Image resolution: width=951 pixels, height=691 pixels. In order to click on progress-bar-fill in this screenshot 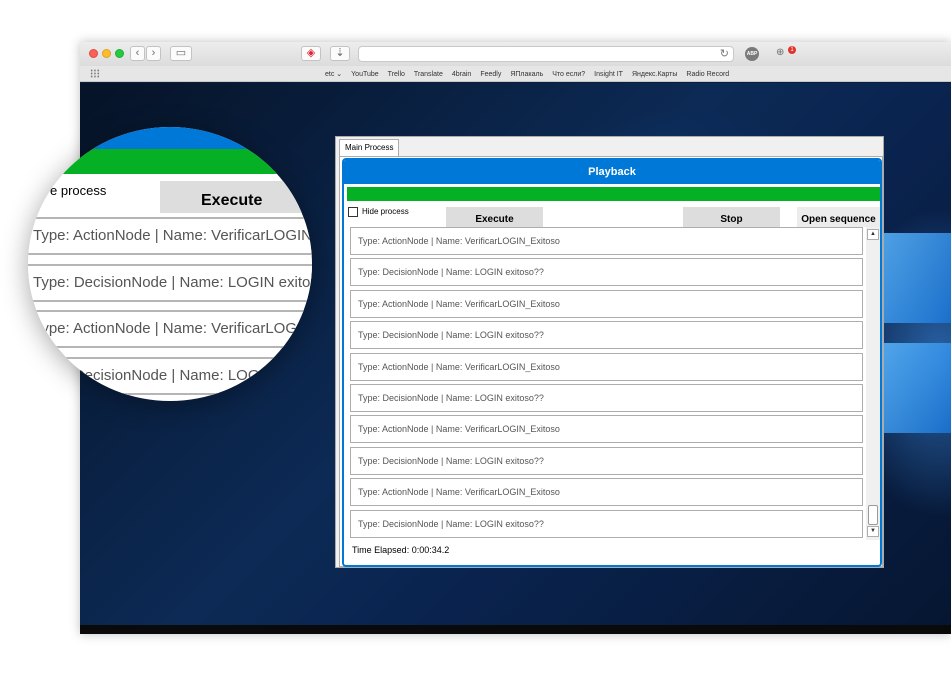, I will do `click(613, 194)`.